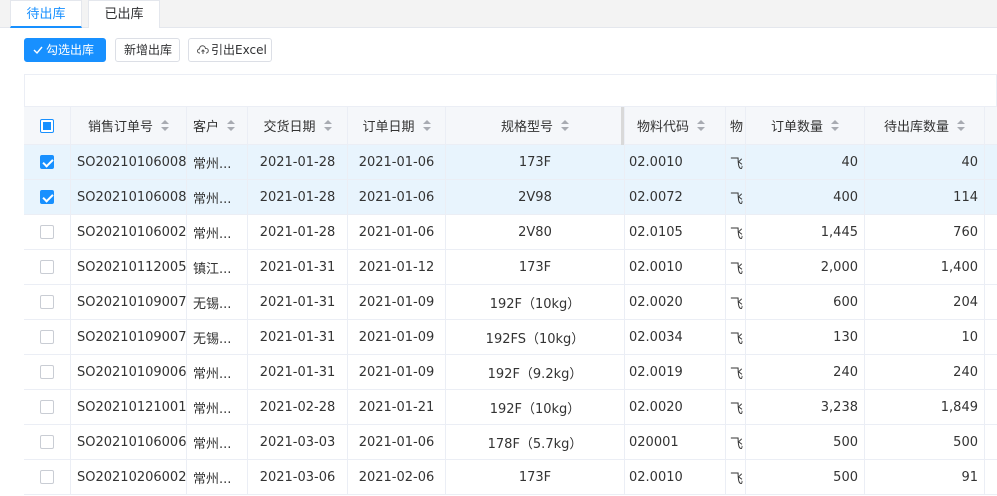 The image size is (997, 496). Describe the element at coordinates (535, 232) in the screenshot. I see `cell-spec-text: 2V80` at that location.